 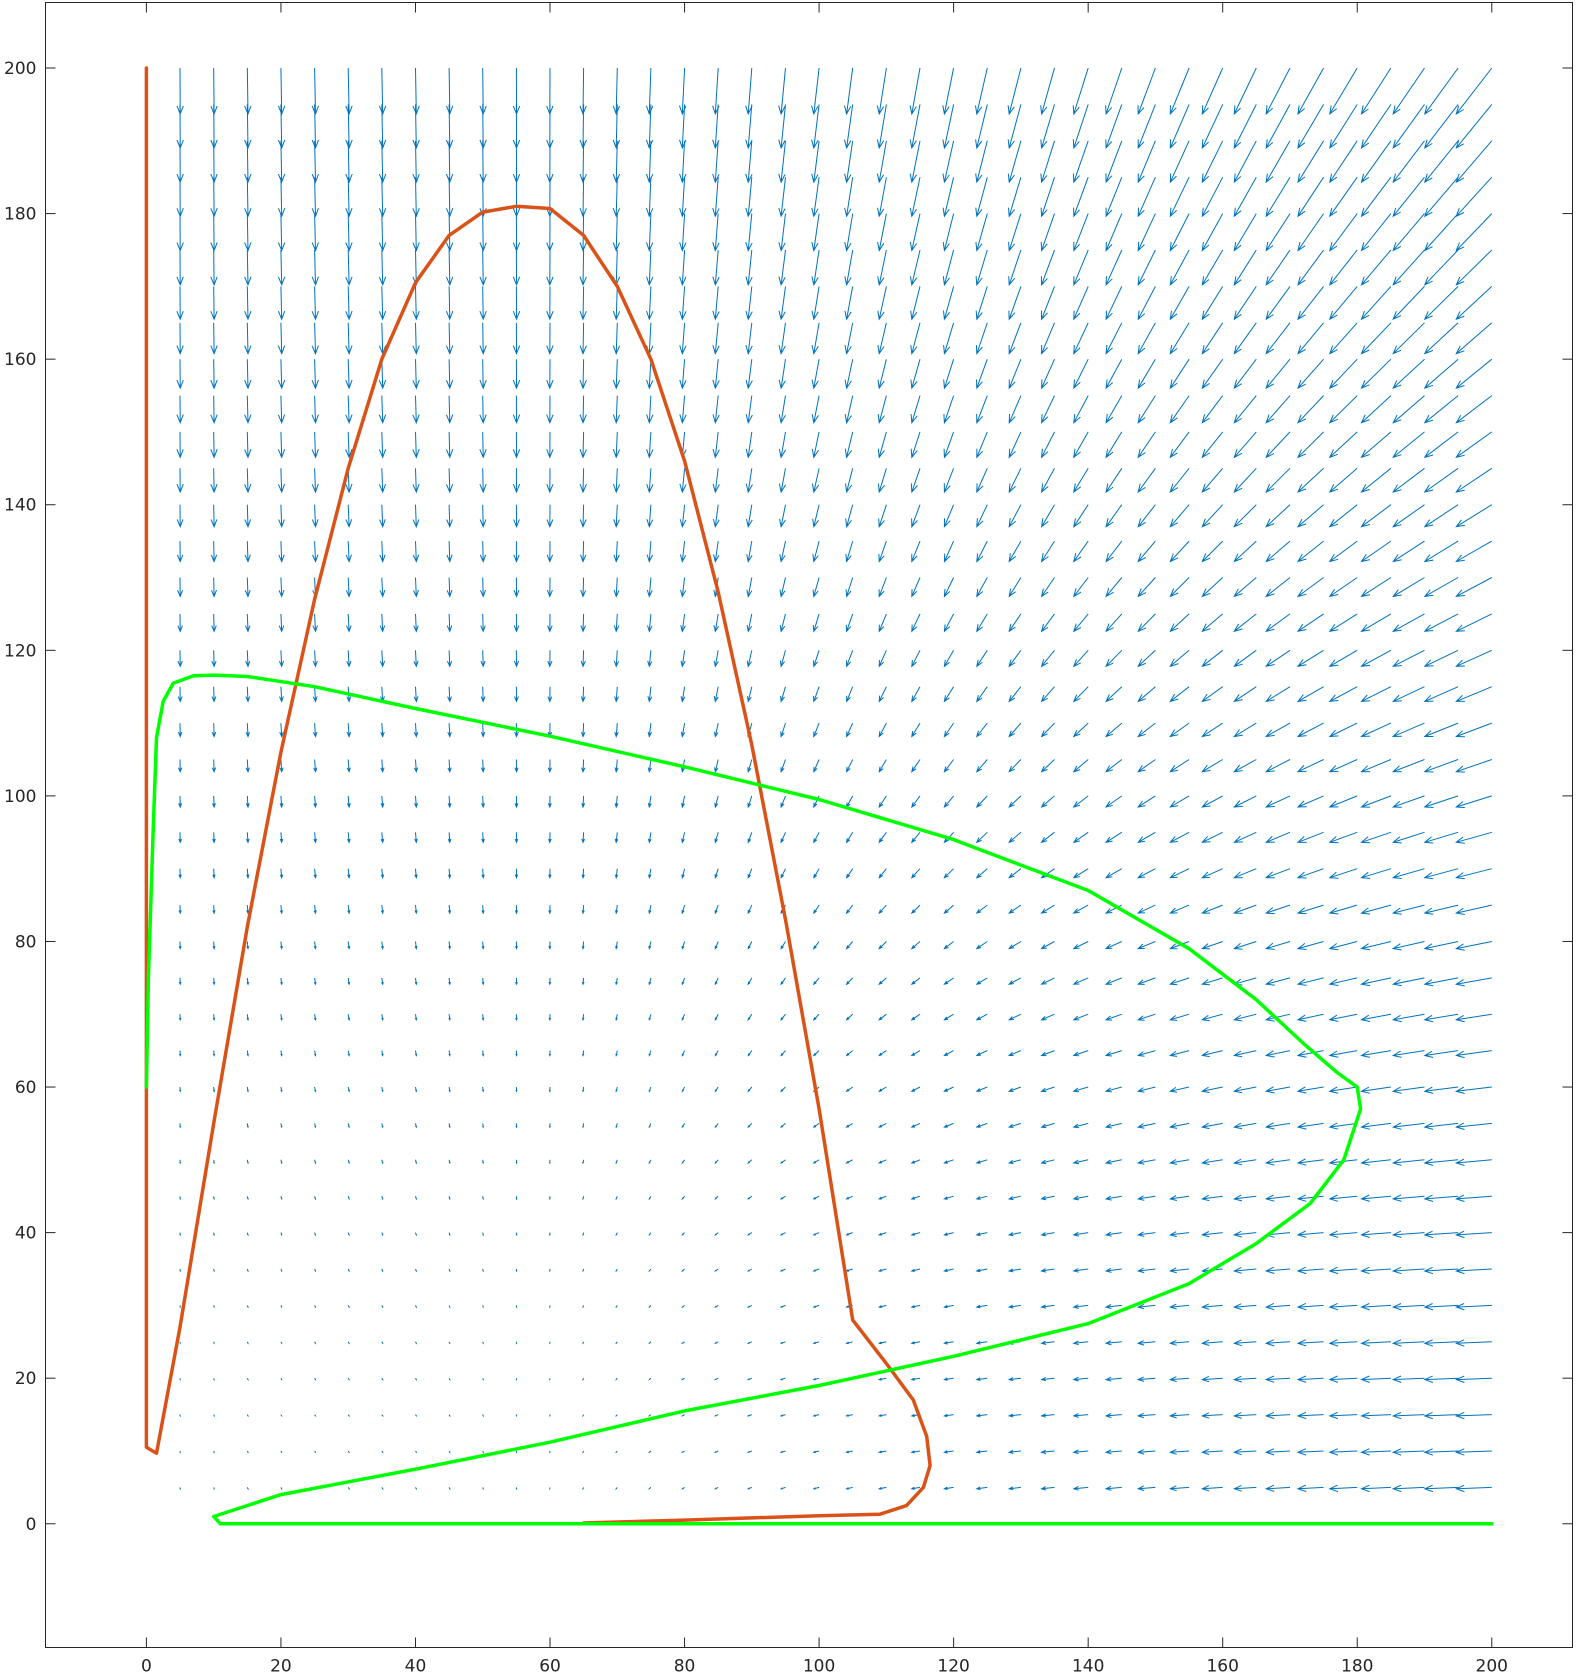 What do you see at coordinates (20, 506) in the screenshot?
I see `y-tick-label: 140` at bounding box center [20, 506].